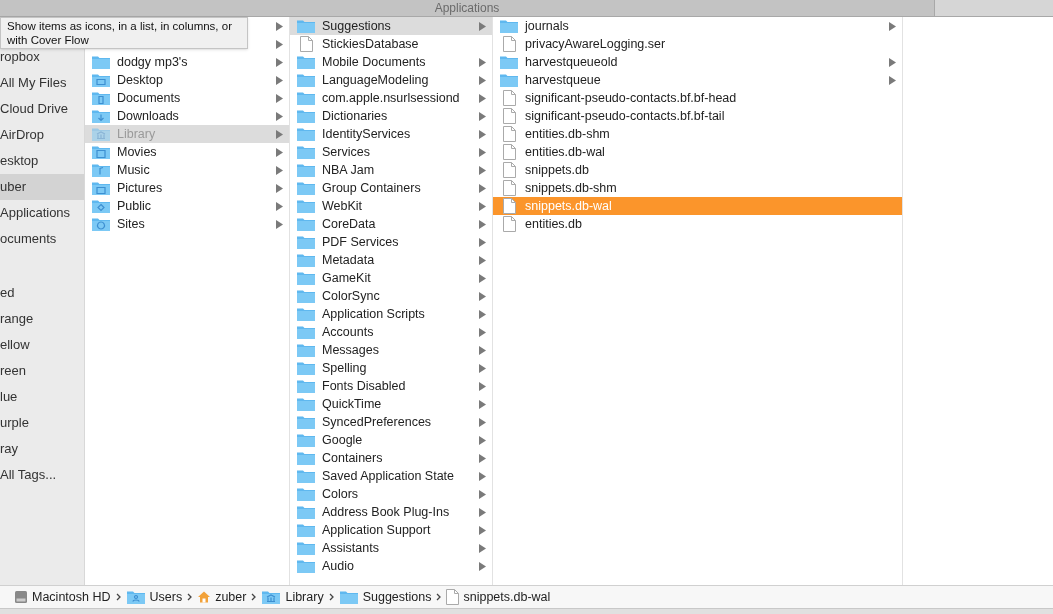  I want to click on file-name: WebKit, so click(342, 206).